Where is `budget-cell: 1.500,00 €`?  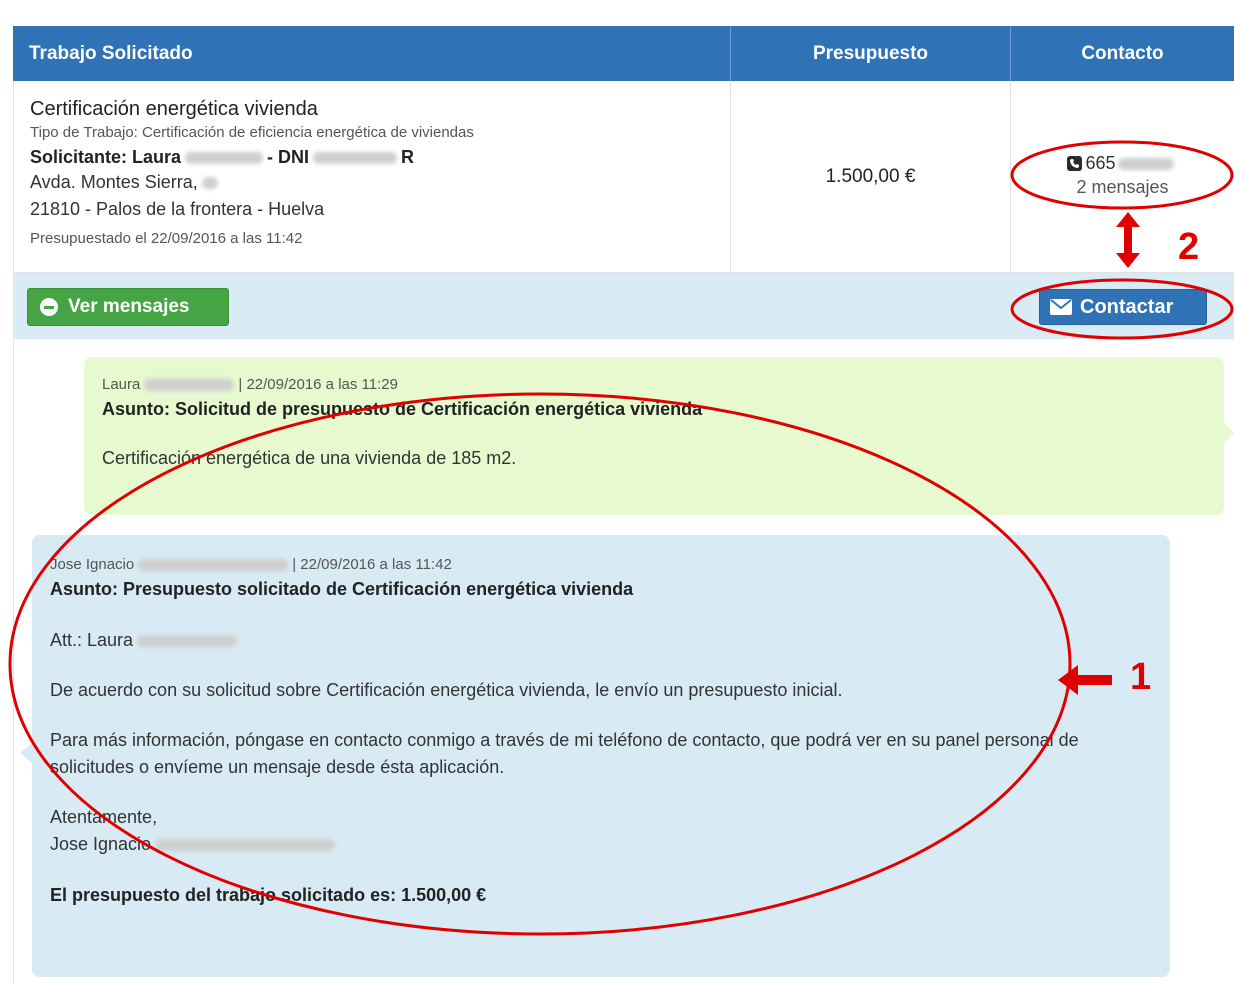
budget-cell: 1.500,00 € is located at coordinates (871, 177).